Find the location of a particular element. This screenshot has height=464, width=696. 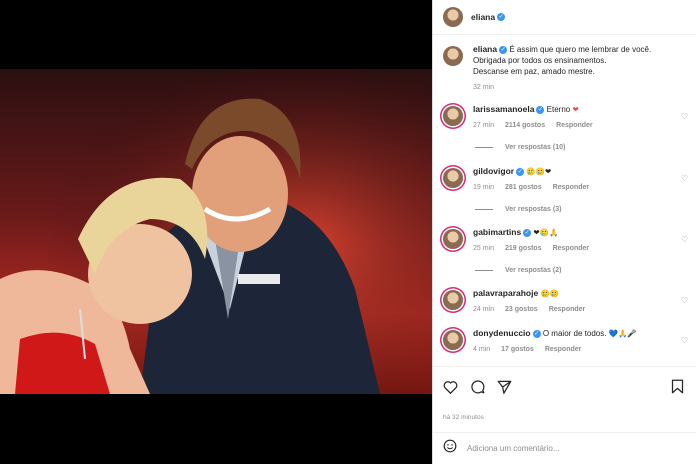

post-timestamp: há 32 minutos is located at coordinates (463, 417).